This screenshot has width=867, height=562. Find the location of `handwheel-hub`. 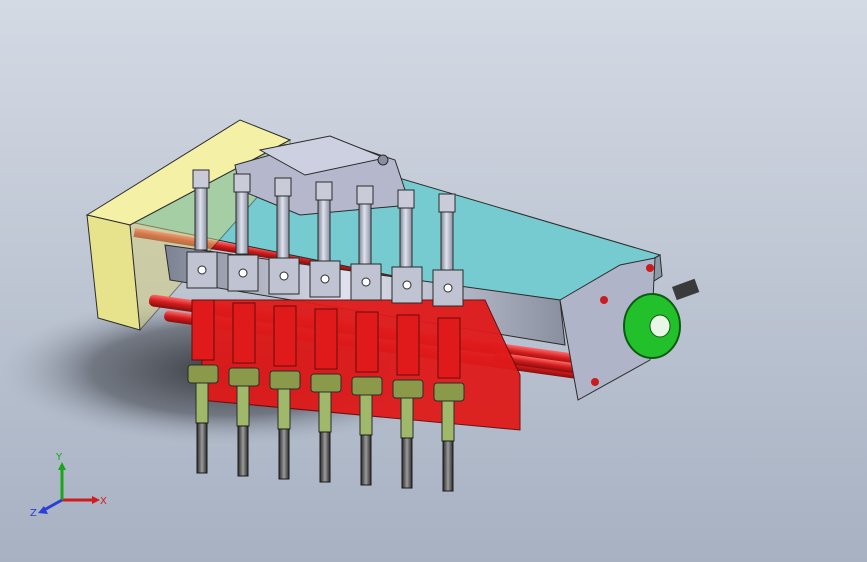

handwheel-hub is located at coordinates (660, 326).